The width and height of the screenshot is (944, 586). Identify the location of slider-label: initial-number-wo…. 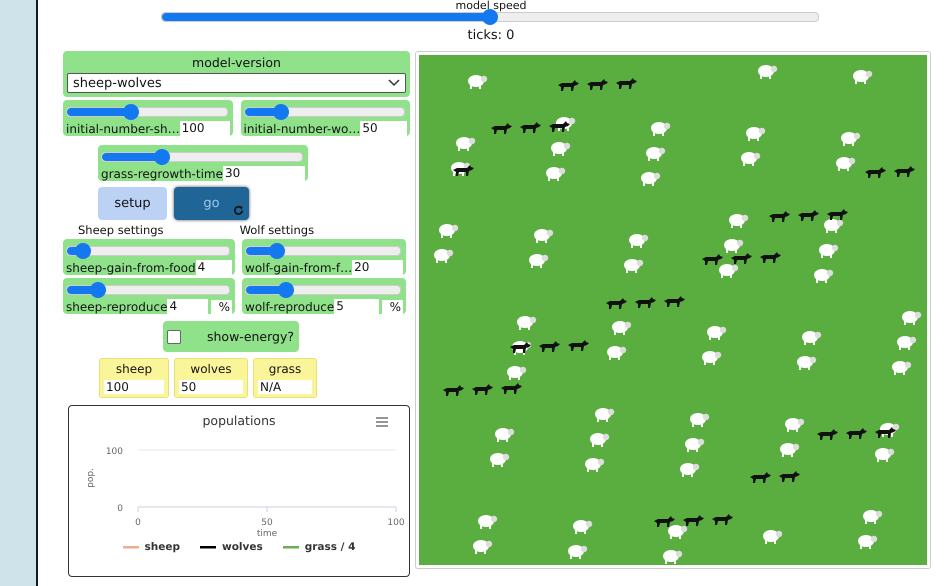
(302, 129).